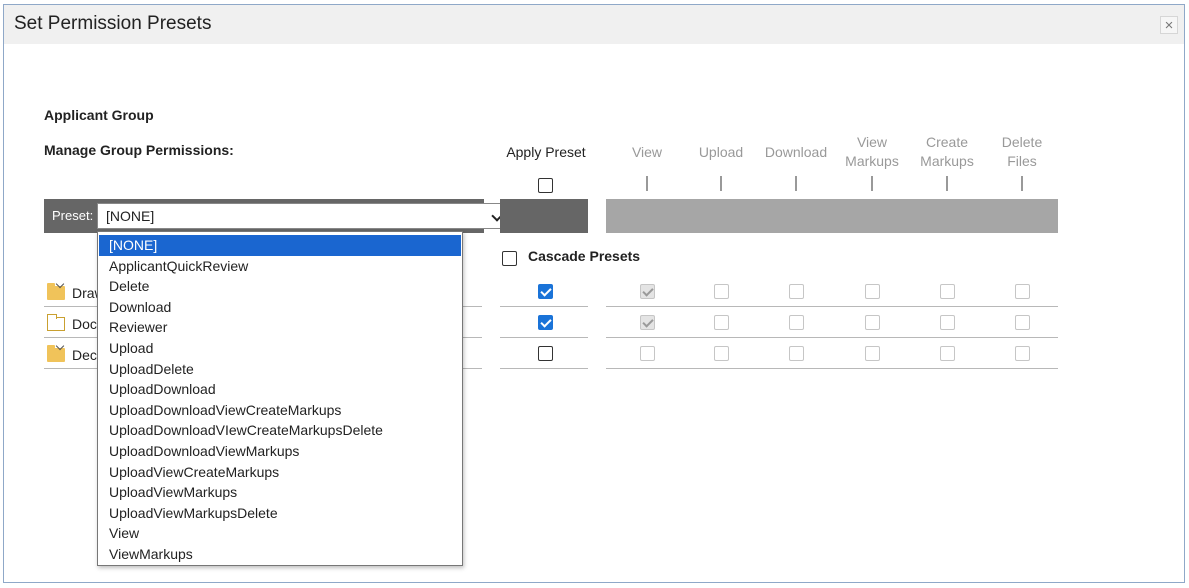  What do you see at coordinates (280, 369) in the screenshot?
I see `preset-option: UploadDelete` at bounding box center [280, 369].